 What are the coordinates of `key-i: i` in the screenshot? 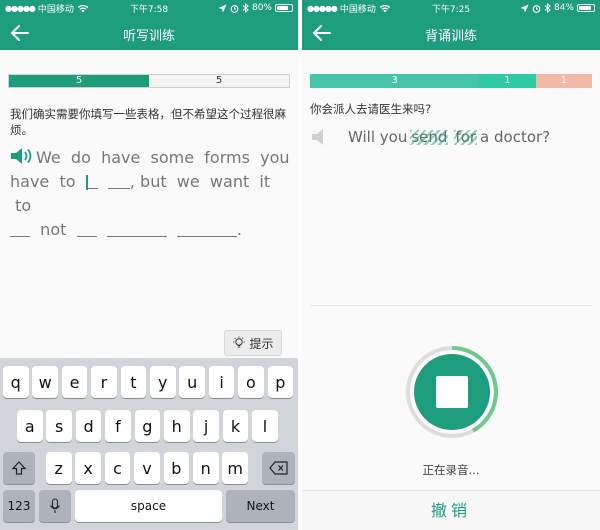 It's located at (221, 382).